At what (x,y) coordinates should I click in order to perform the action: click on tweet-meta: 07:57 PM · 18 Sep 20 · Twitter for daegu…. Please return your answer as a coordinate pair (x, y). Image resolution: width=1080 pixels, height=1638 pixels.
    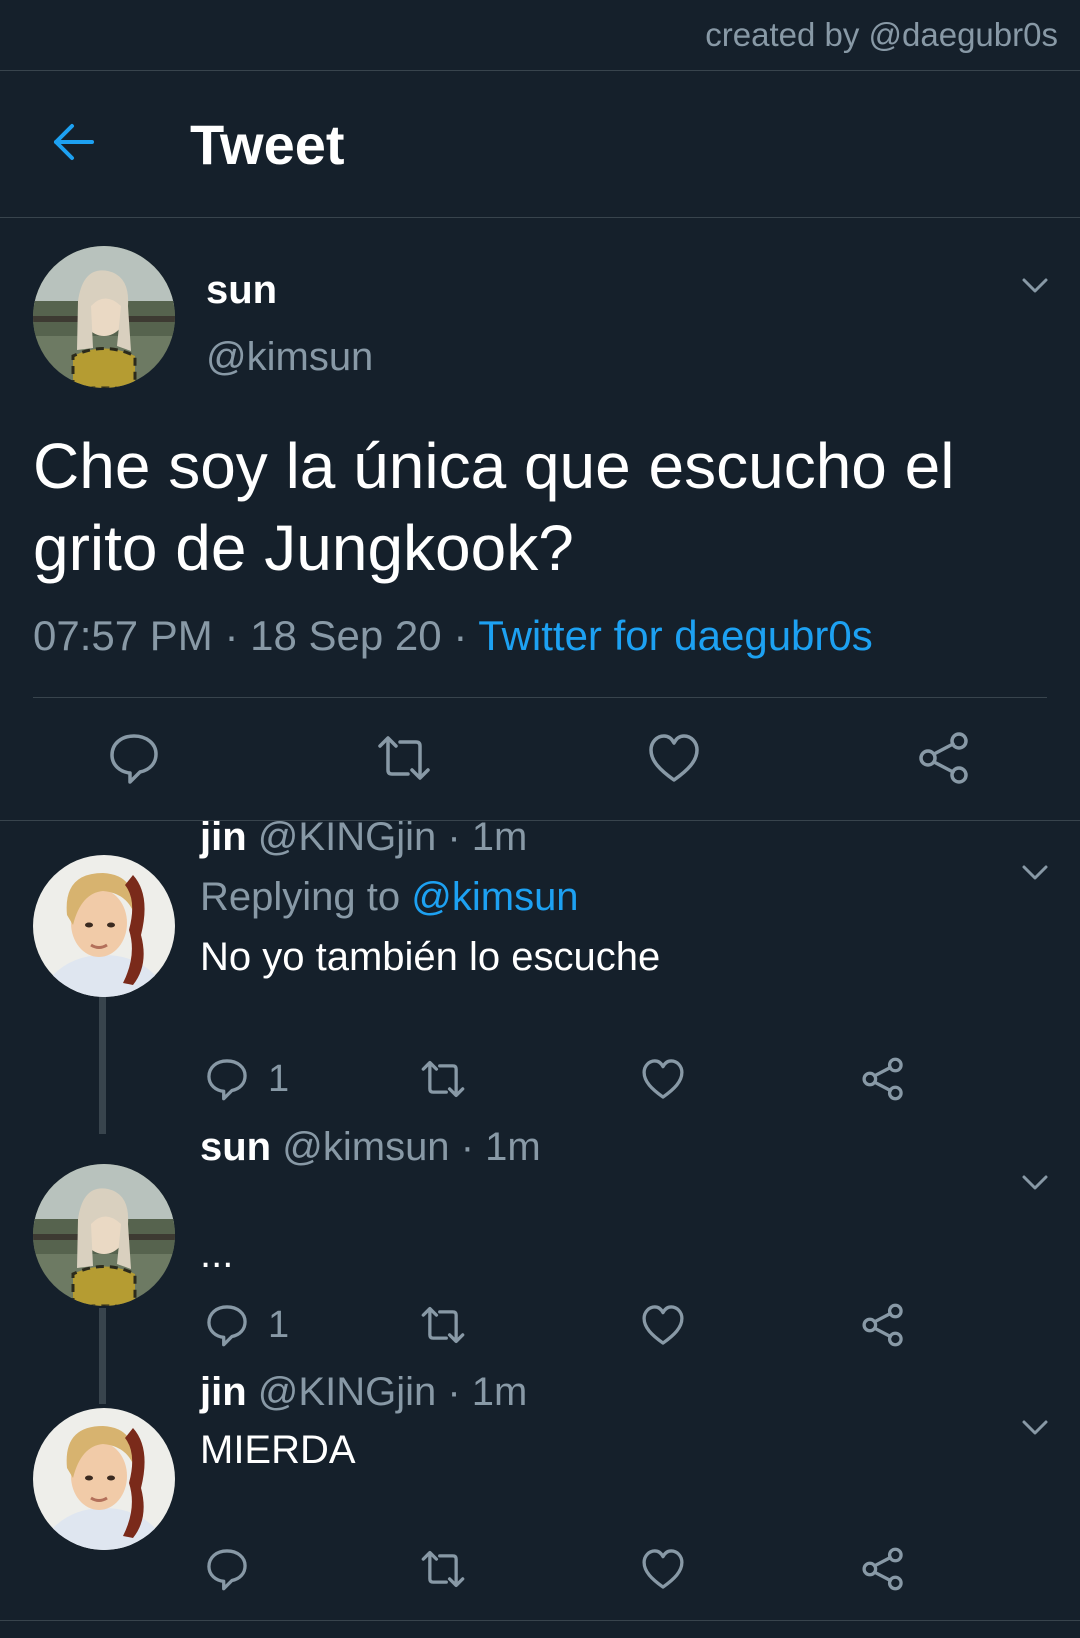
    Looking at the image, I should click on (453, 636).